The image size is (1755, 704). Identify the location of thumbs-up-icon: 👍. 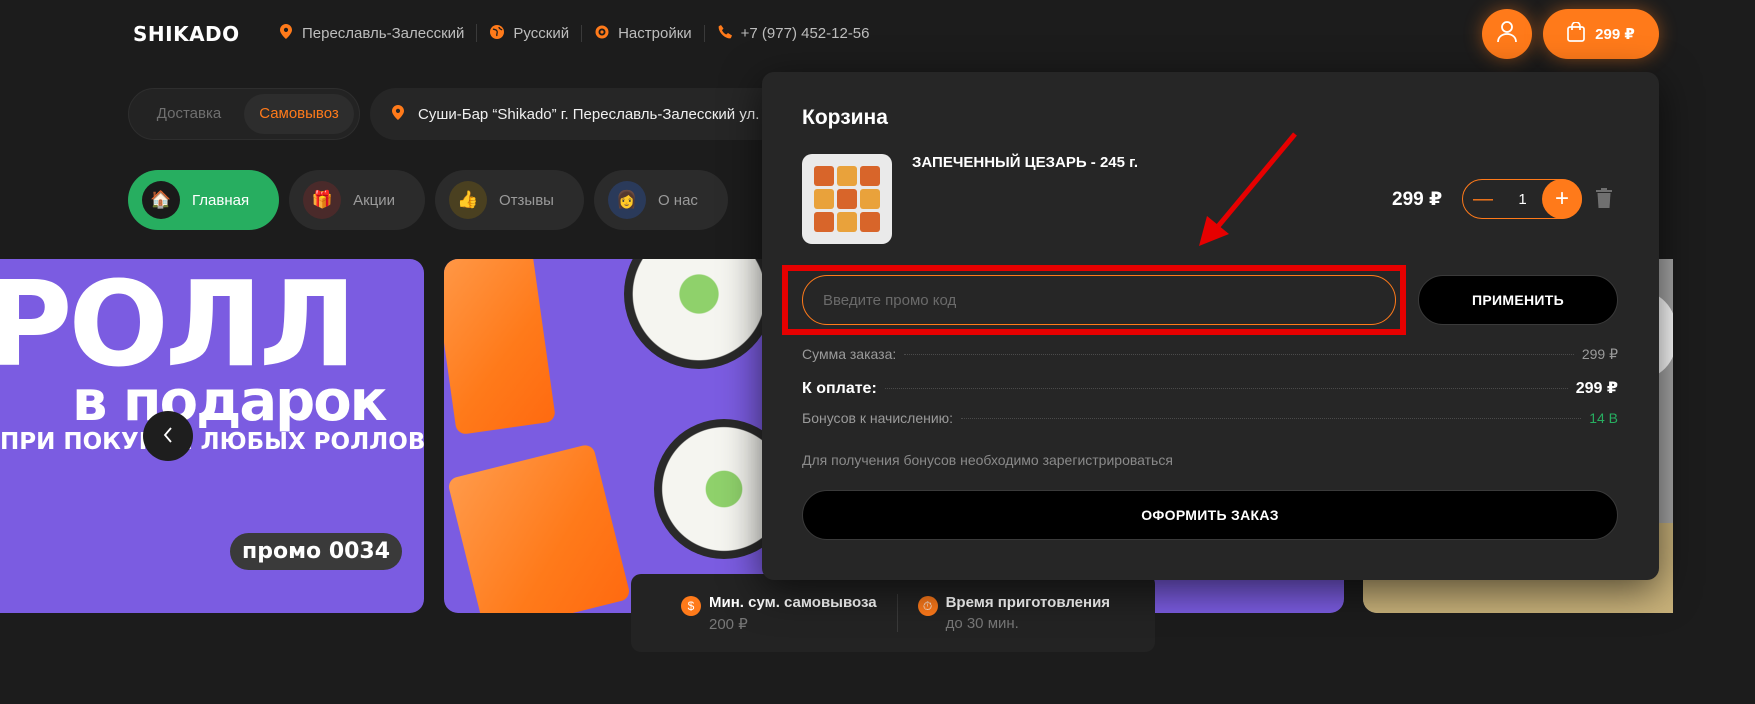
(468, 200).